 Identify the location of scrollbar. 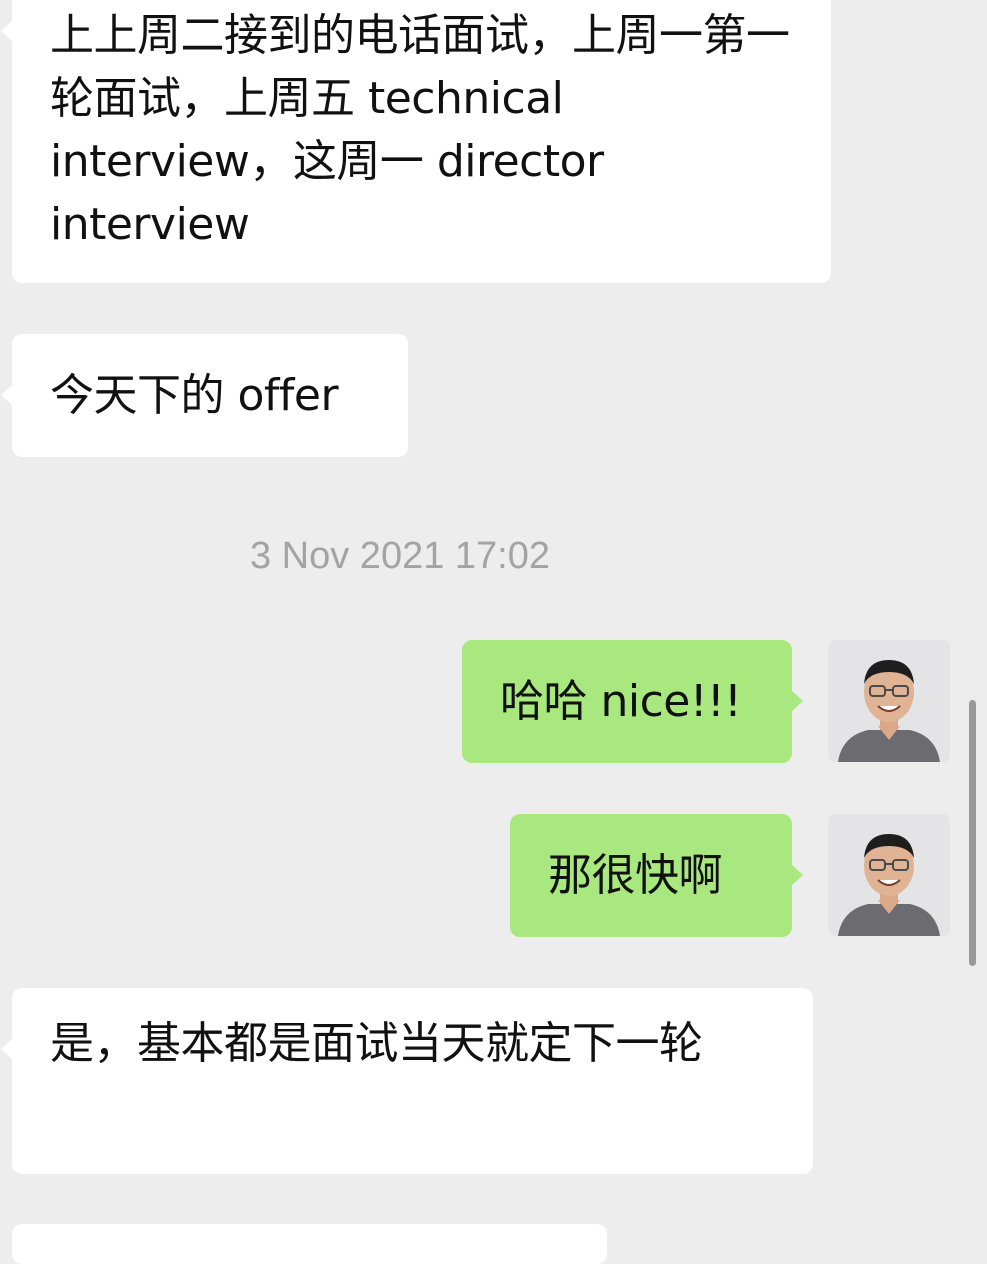
(972, 833).